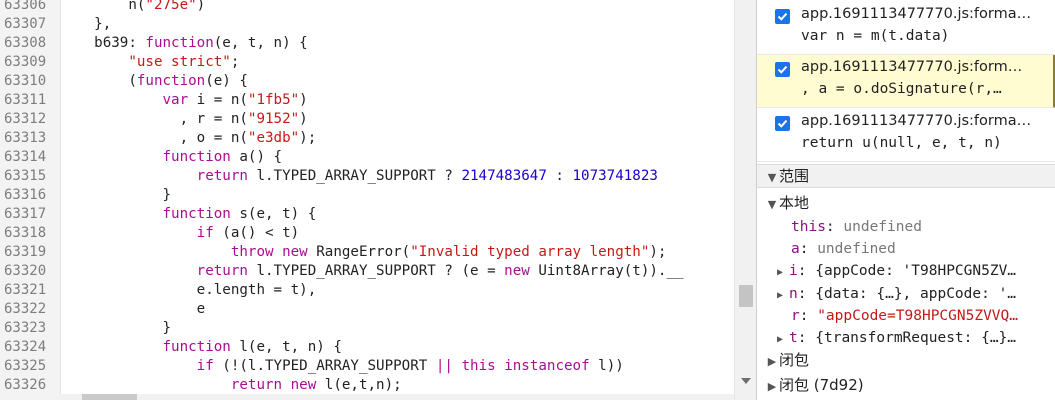  I want to click on code-line: function l(e, t, n) {, so click(397, 347).